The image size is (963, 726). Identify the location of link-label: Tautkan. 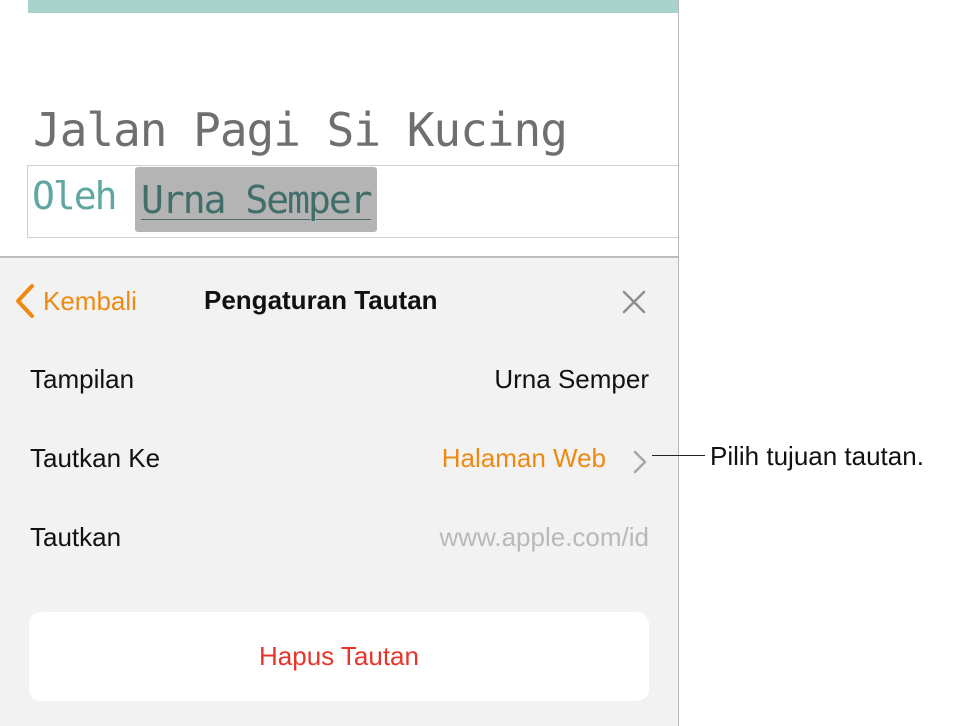
(76, 537).